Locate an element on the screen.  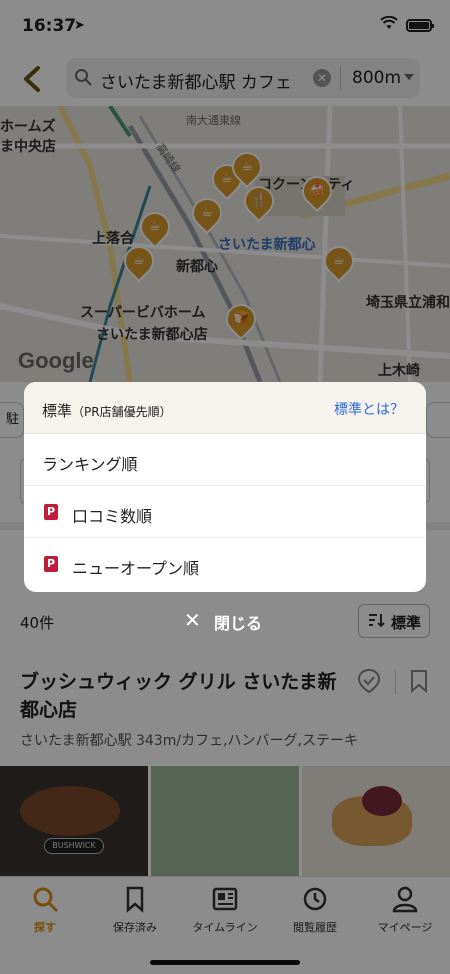
sort-option-label: 標準 is located at coordinates (57, 411).